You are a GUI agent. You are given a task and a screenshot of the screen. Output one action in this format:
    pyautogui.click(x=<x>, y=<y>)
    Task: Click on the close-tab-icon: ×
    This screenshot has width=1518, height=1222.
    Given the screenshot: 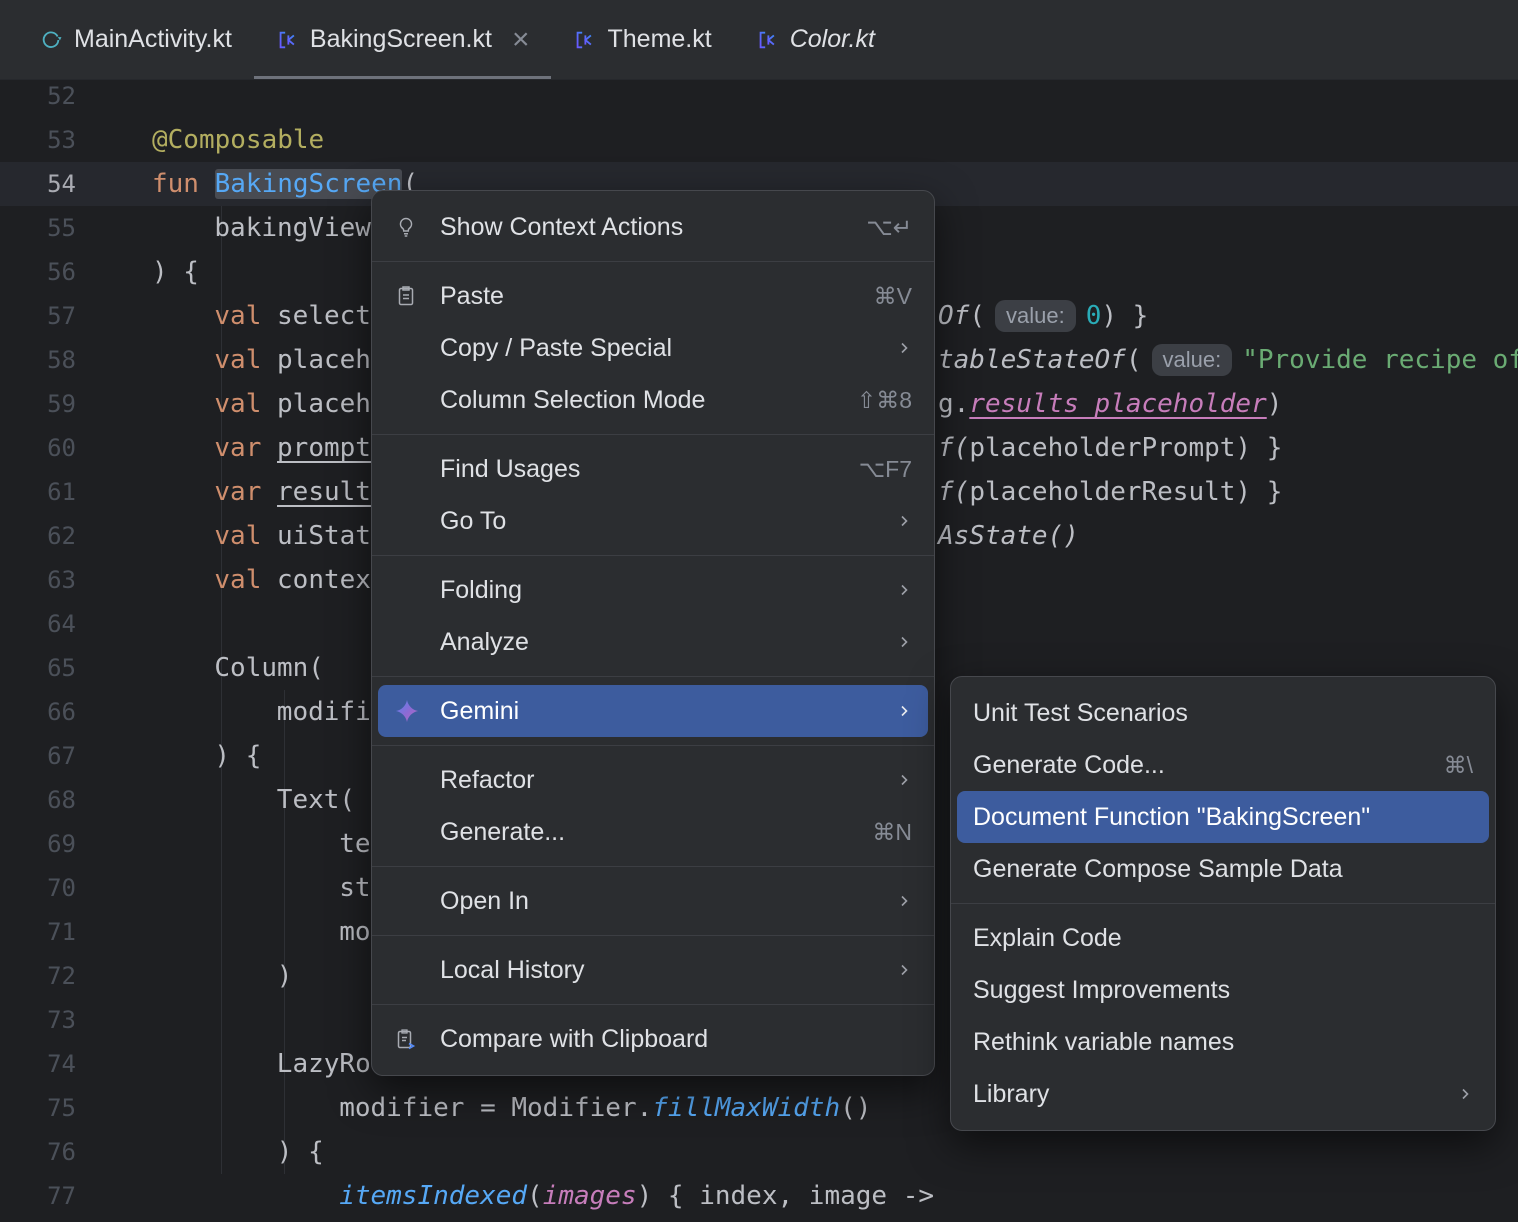 What is the action you would take?
    pyautogui.click(x=521, y=39)
    